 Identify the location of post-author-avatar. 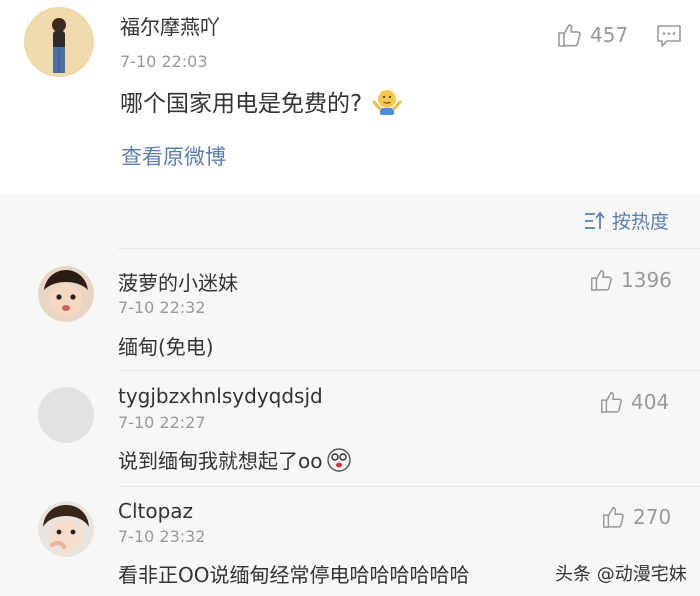
(59, 42).